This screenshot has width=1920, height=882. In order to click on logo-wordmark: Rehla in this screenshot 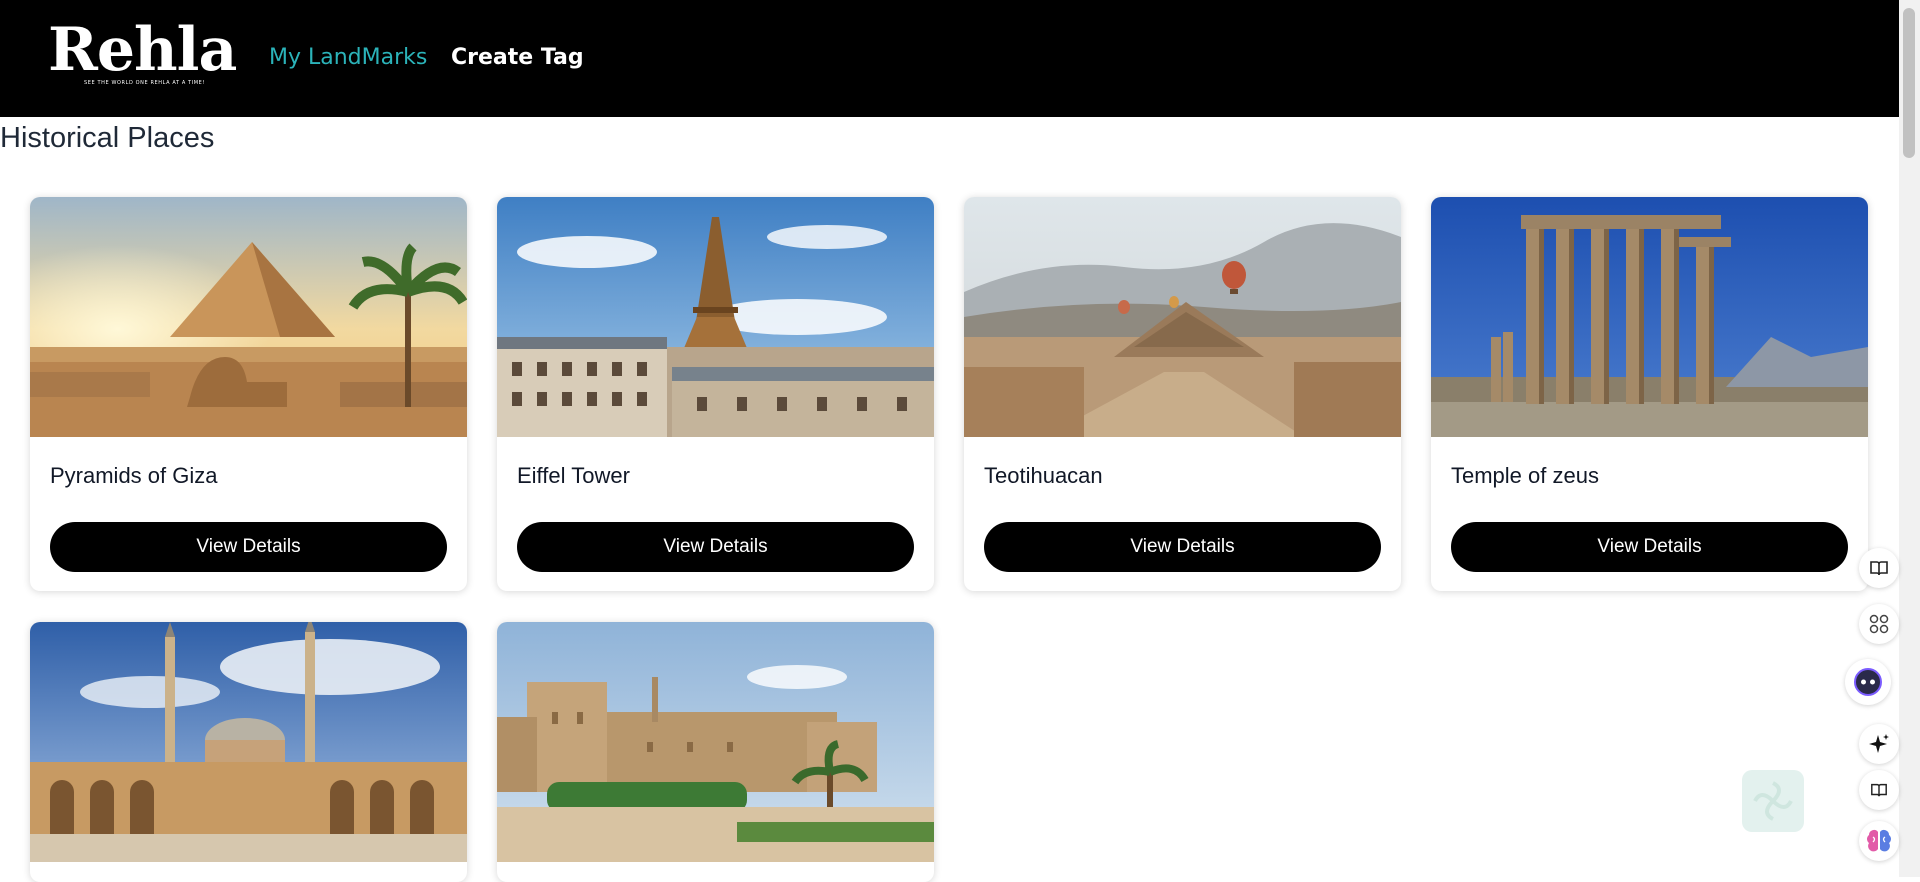, I will do `click(142, 50)`.